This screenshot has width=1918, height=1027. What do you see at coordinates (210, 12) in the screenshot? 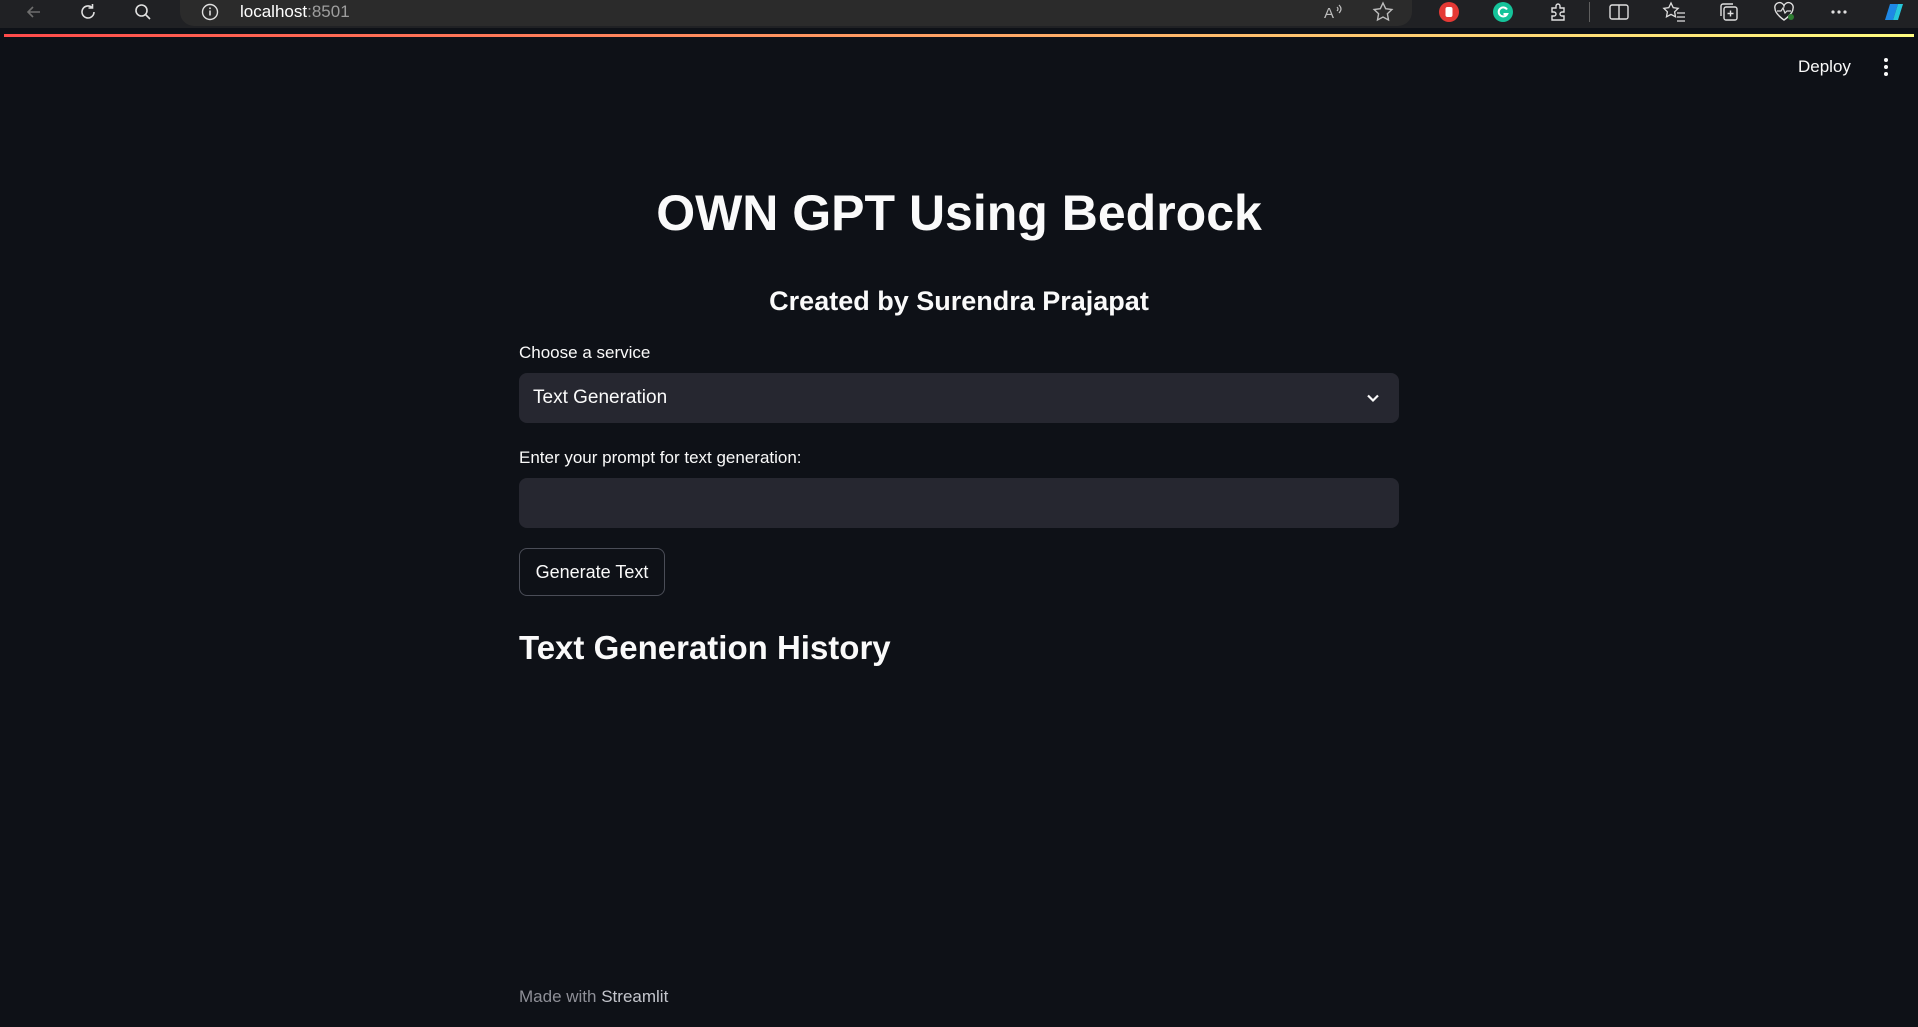
I see `info-icon` at bounding box center [210, 12].